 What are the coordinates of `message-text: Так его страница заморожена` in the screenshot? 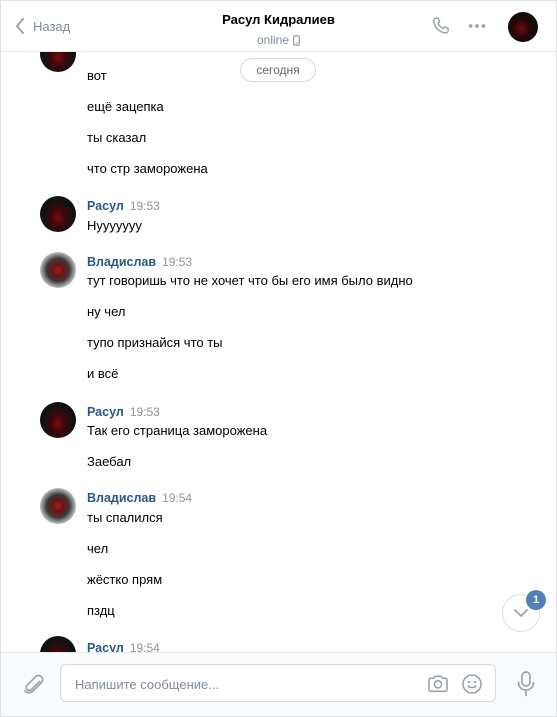 It's located at (177, 430).